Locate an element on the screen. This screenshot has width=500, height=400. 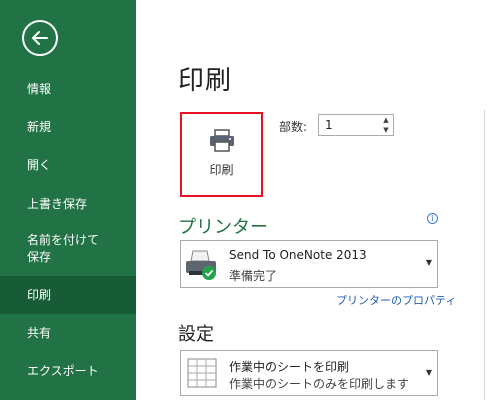
print-button-label: 印刷 is located at coordinates (221, 170).